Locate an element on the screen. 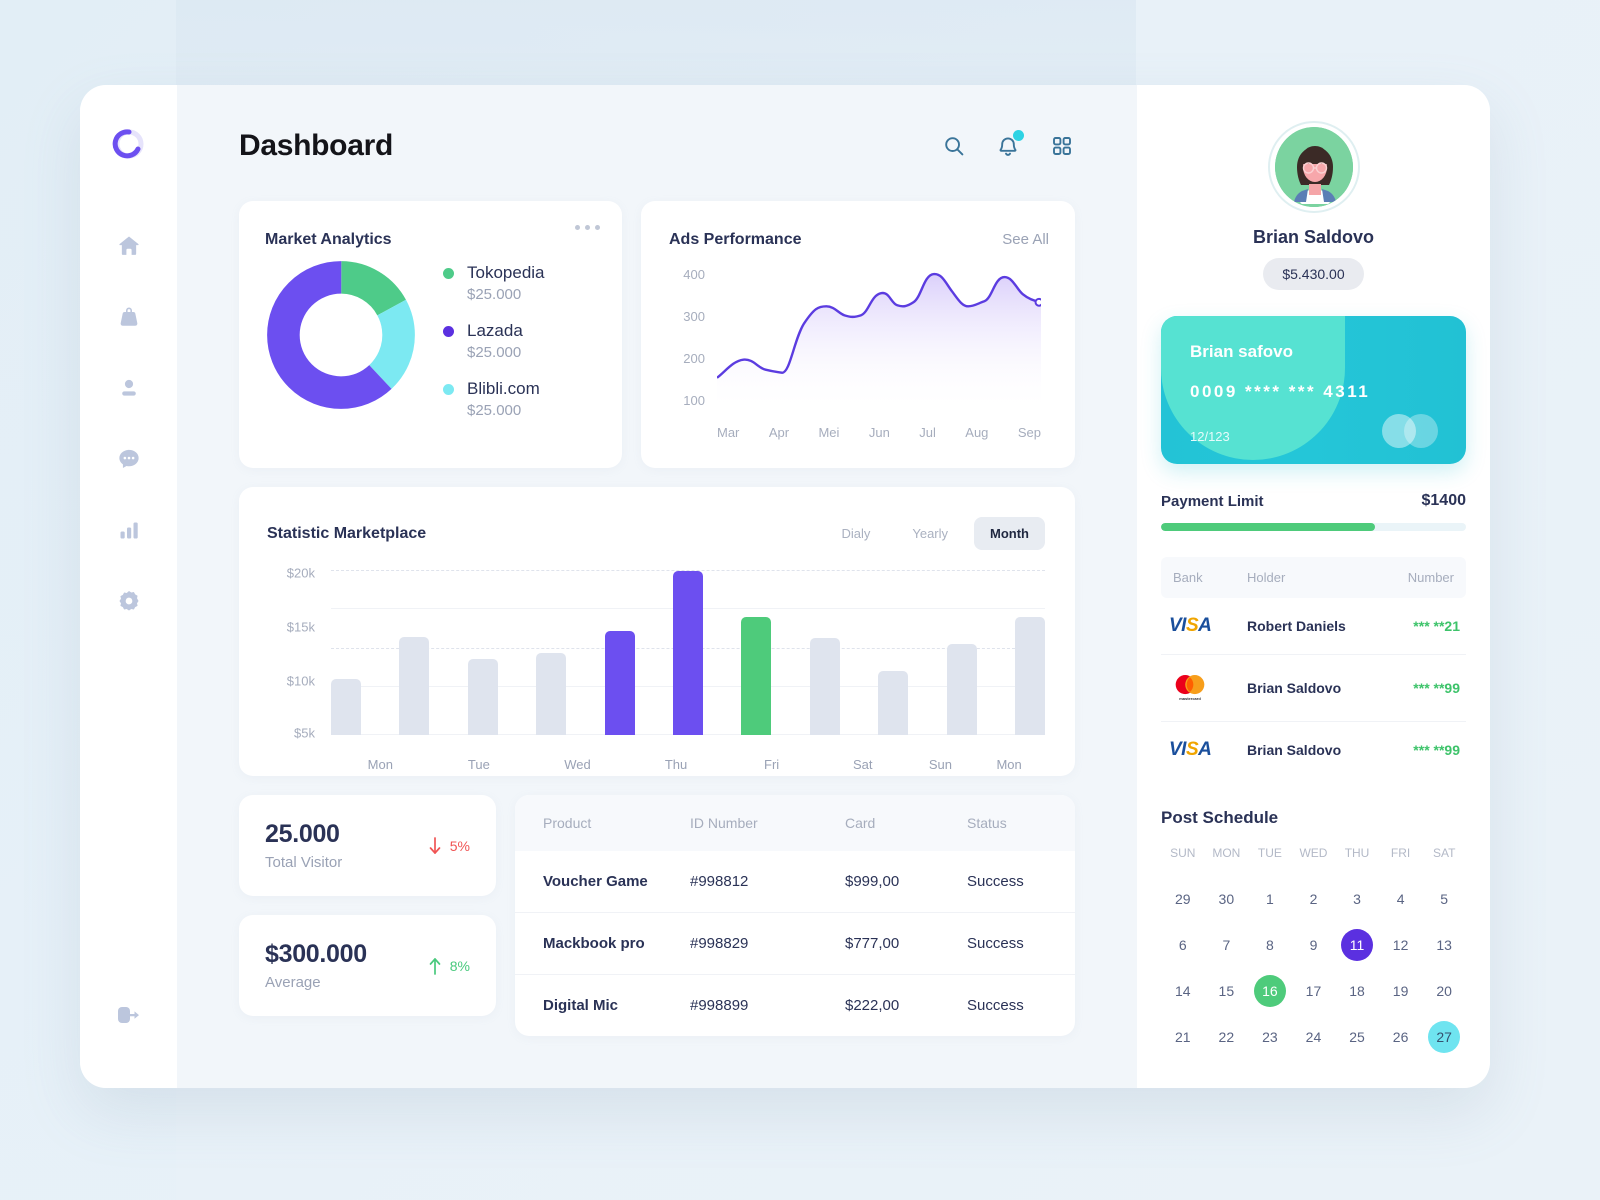  calendar-cell: 3 is located at coordinates (1357, 899).